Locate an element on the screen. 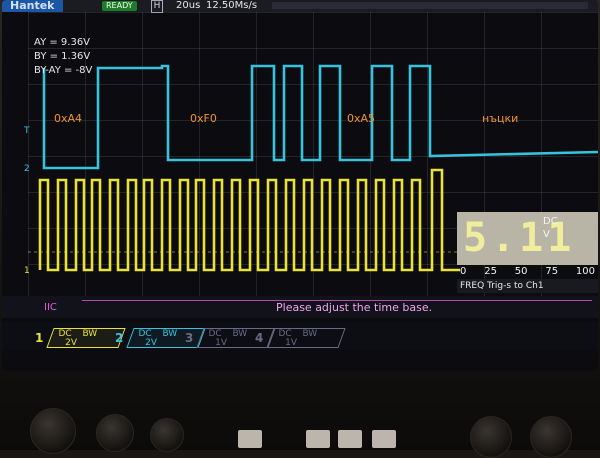 Image resolution: width=600 pixels, height=458 pixels. dmm-scale-tick: 25 is located at coordinates (490, 271).